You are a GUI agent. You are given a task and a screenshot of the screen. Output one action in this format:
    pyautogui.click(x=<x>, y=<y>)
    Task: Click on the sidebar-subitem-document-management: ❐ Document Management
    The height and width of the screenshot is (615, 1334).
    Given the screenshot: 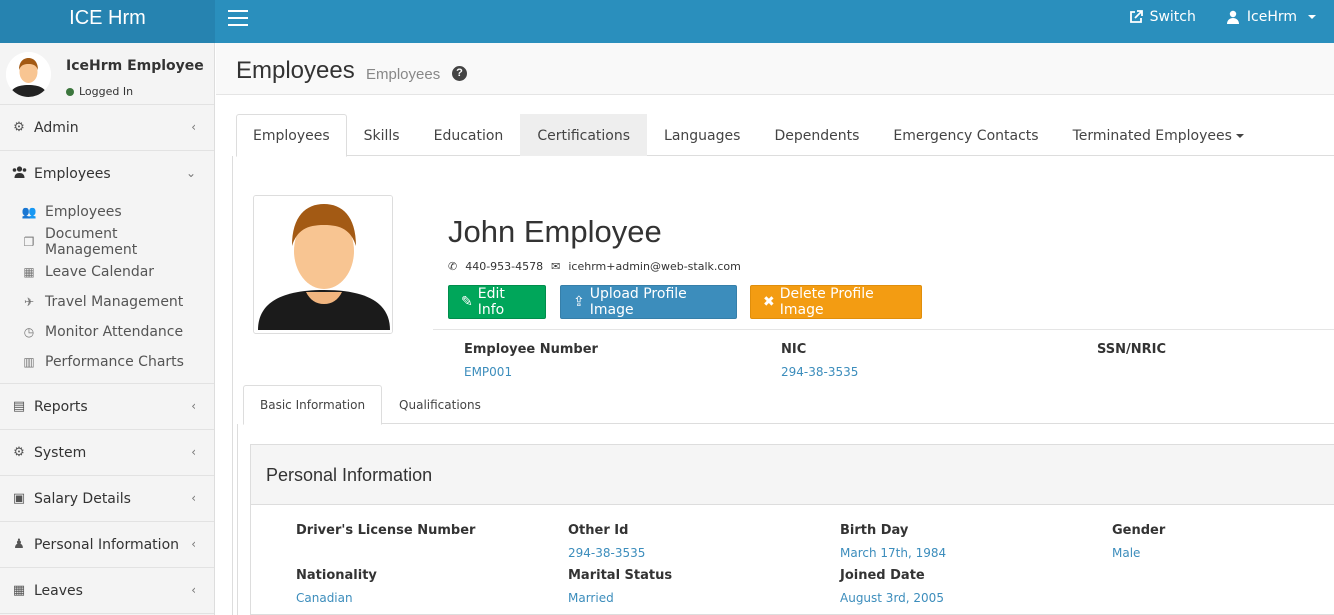 What is the action you would take?
    pyautogui.click(x=107, y=242)
    